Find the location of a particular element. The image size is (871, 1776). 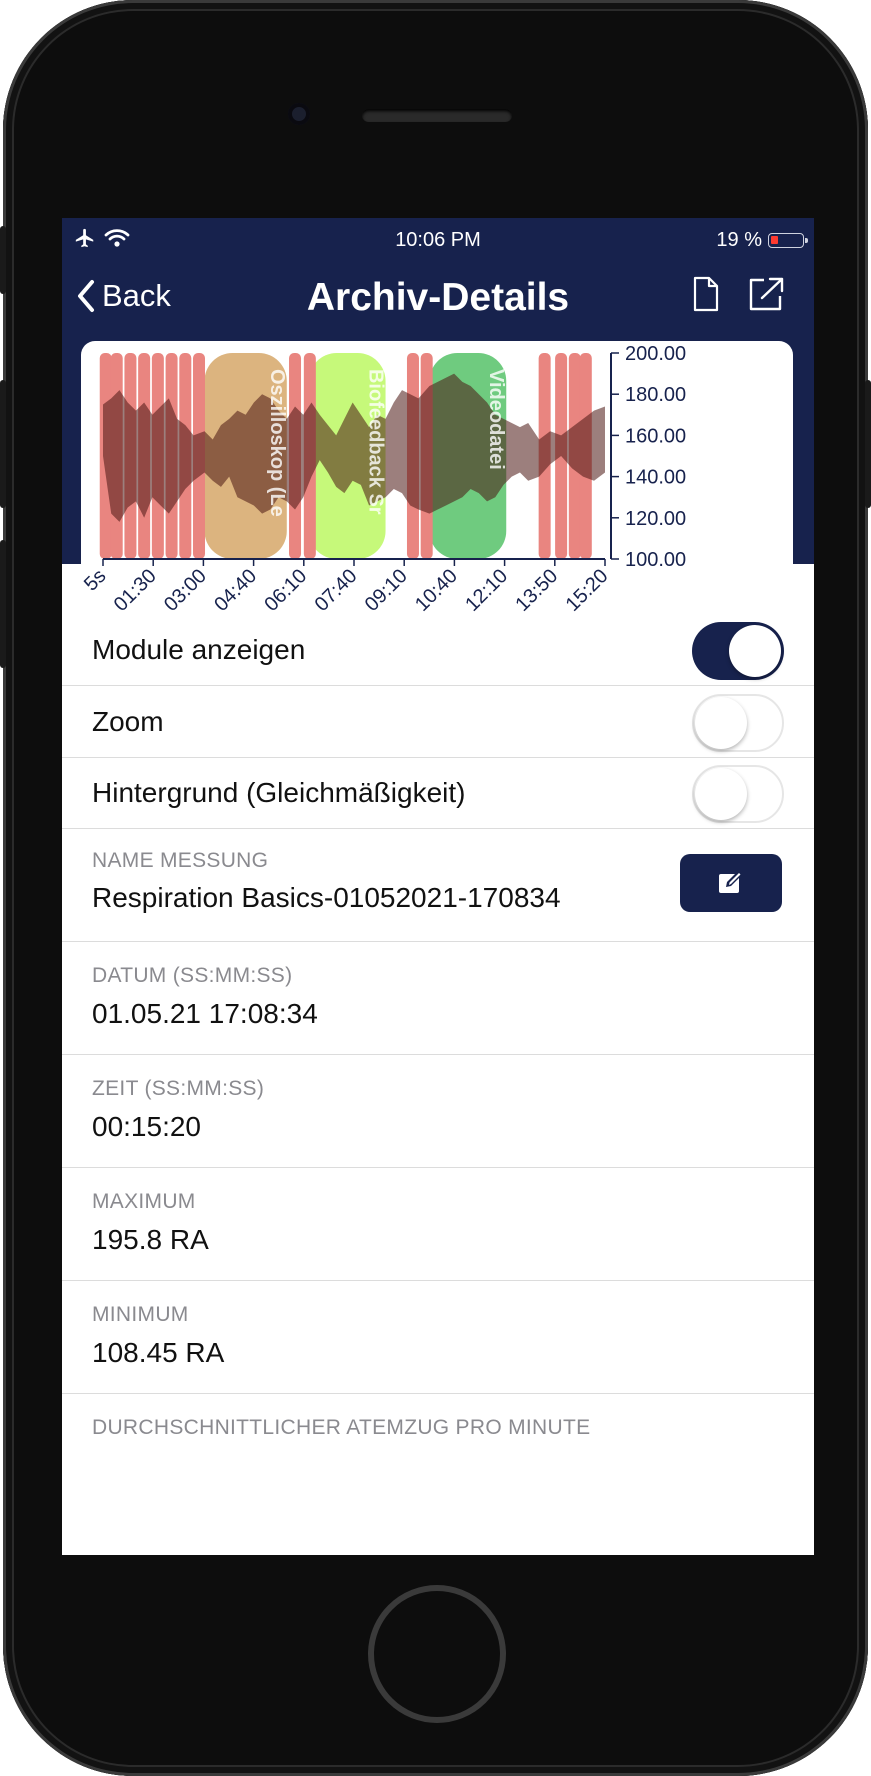

date-value: 01.05.21 17:08:34 is located at coordinates (205, 1013).